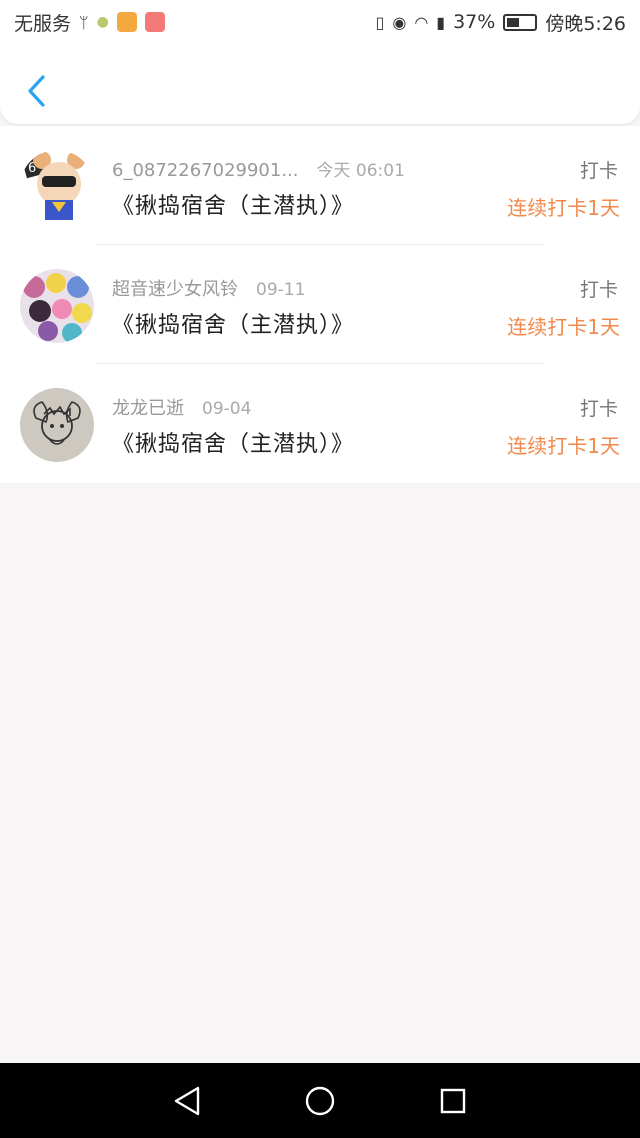 This screenshot has height=1138, width=640. What do you see at coordinates (441, 22) in the screenshot?
I see `alert-icon: ▮` at bounding box center [441, 22].